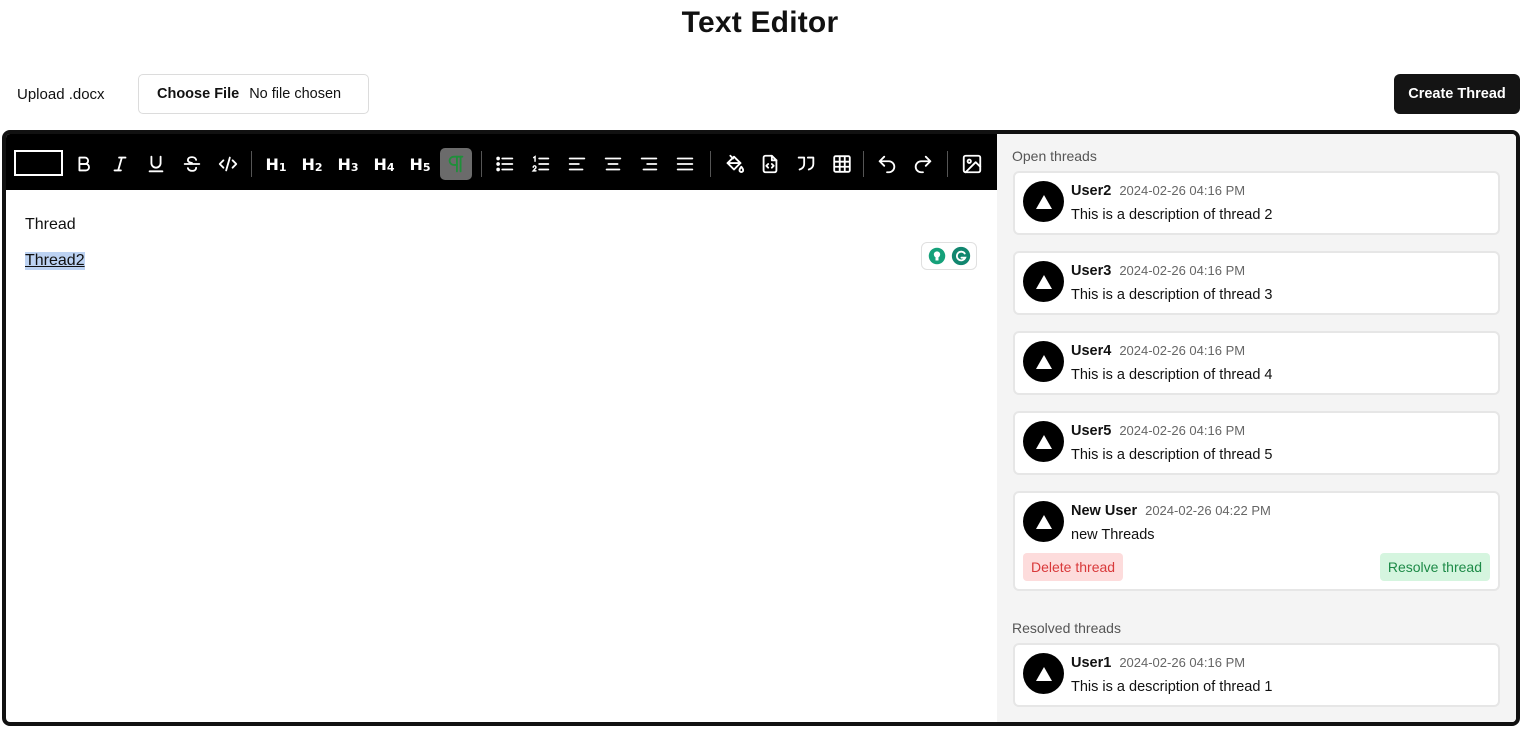  Describe the element at coordinates (649, 164) in the screenshot. I see `align-right-button` at that location.